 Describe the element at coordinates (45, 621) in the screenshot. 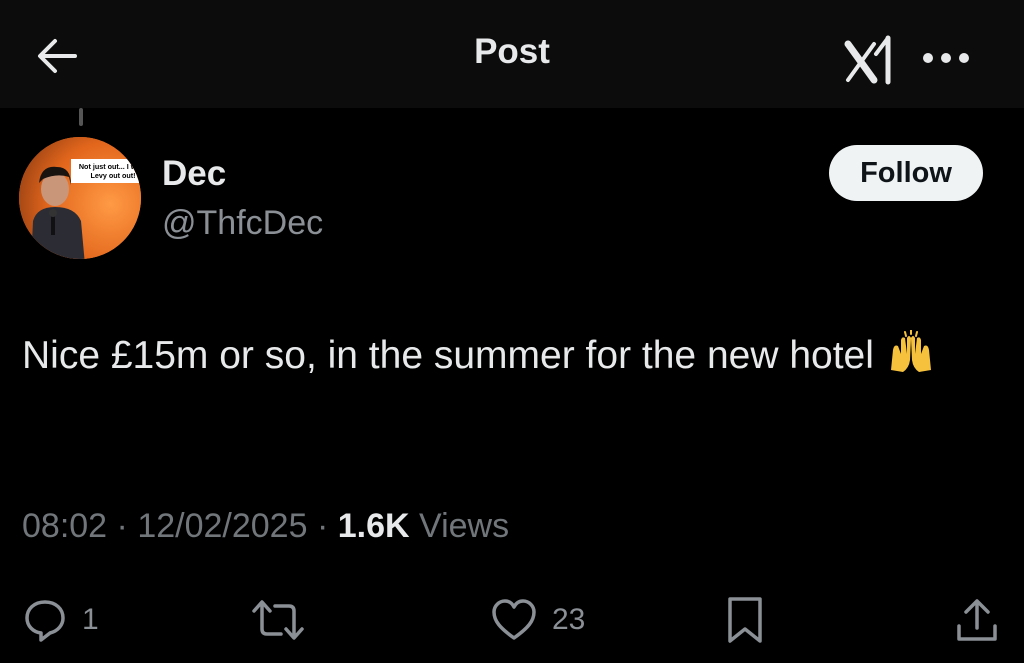

I see `reply-icon` at that location.